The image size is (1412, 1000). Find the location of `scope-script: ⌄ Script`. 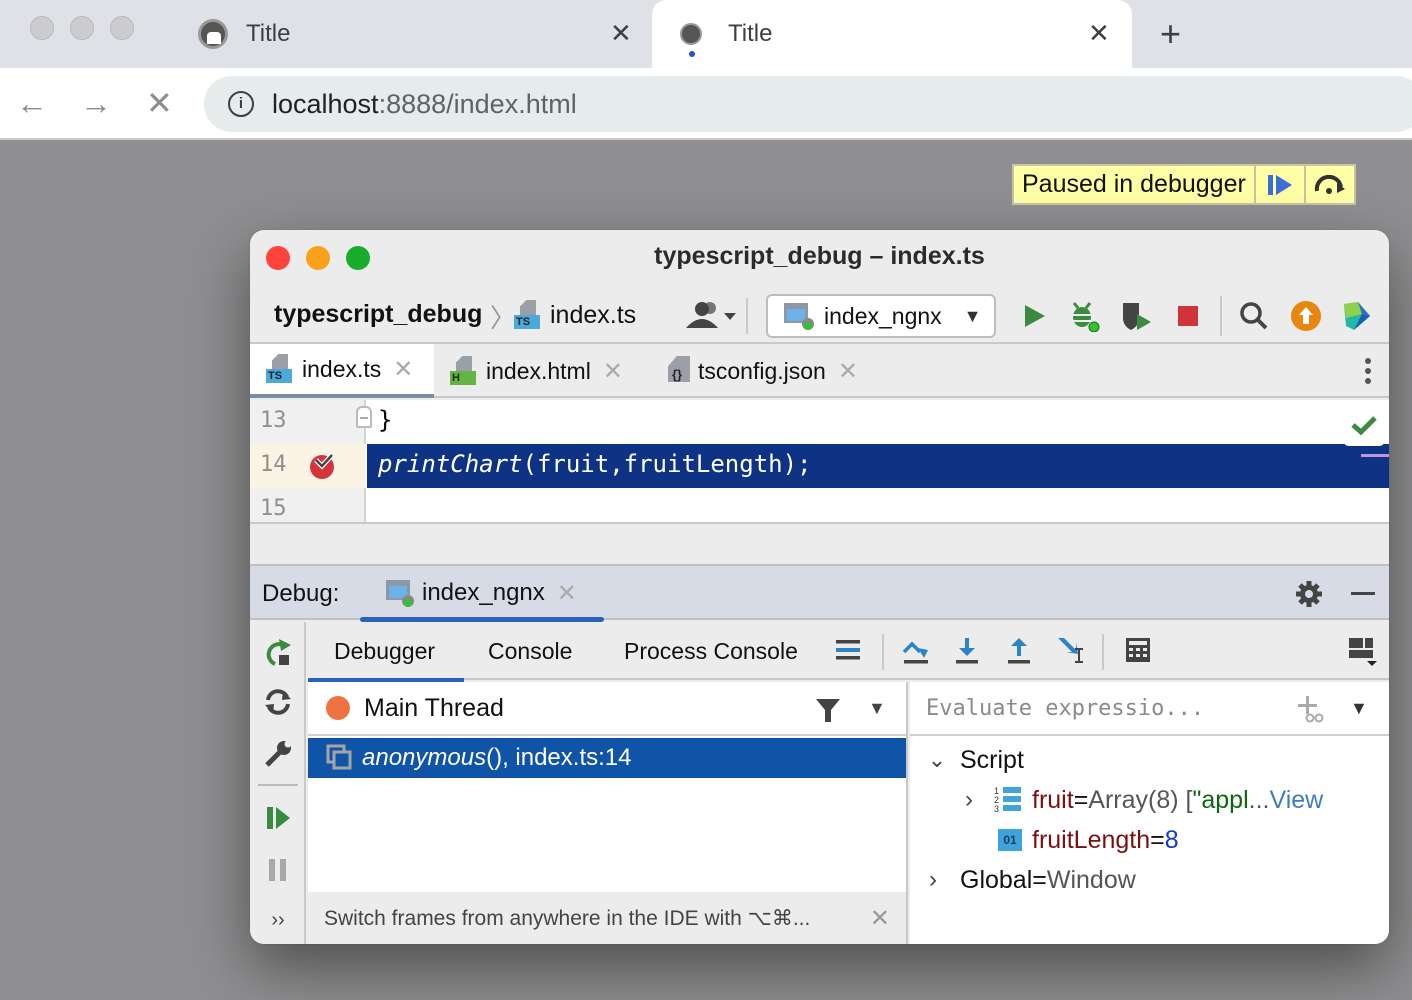

scope-script: ⌄ Script is located at coordinates (973, 760).